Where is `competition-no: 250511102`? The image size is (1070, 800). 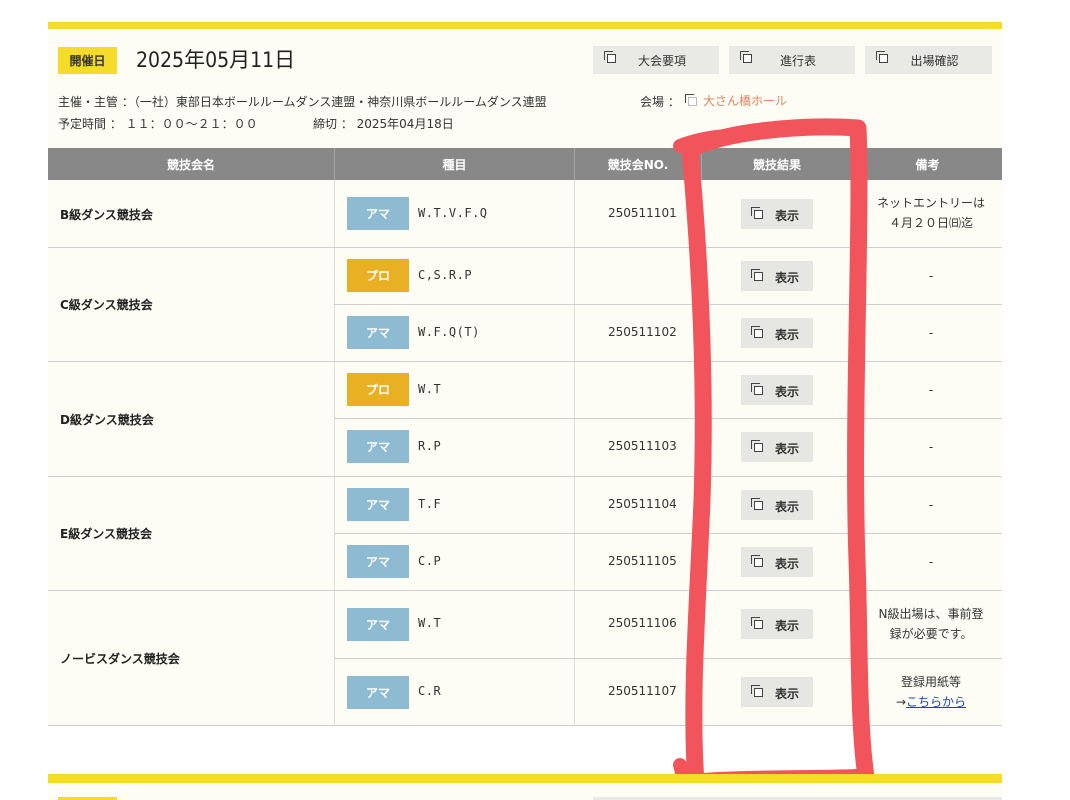 competition-no: 250511102 is located at coordinates (642, 332).